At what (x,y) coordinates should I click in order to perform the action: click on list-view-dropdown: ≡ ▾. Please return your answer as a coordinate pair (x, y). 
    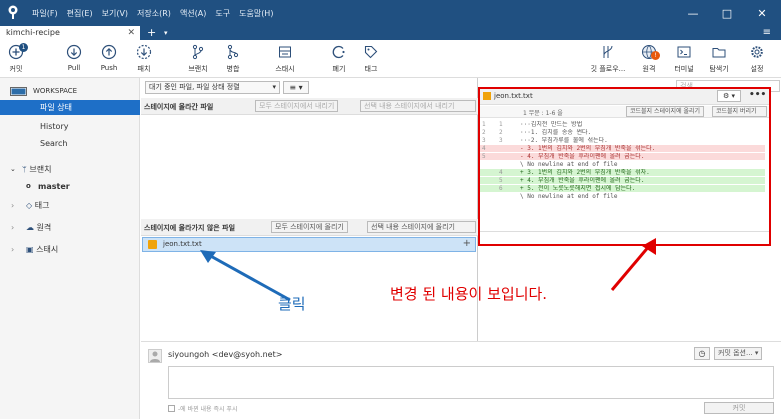
    Looking at the image, I should click on (296, 87).